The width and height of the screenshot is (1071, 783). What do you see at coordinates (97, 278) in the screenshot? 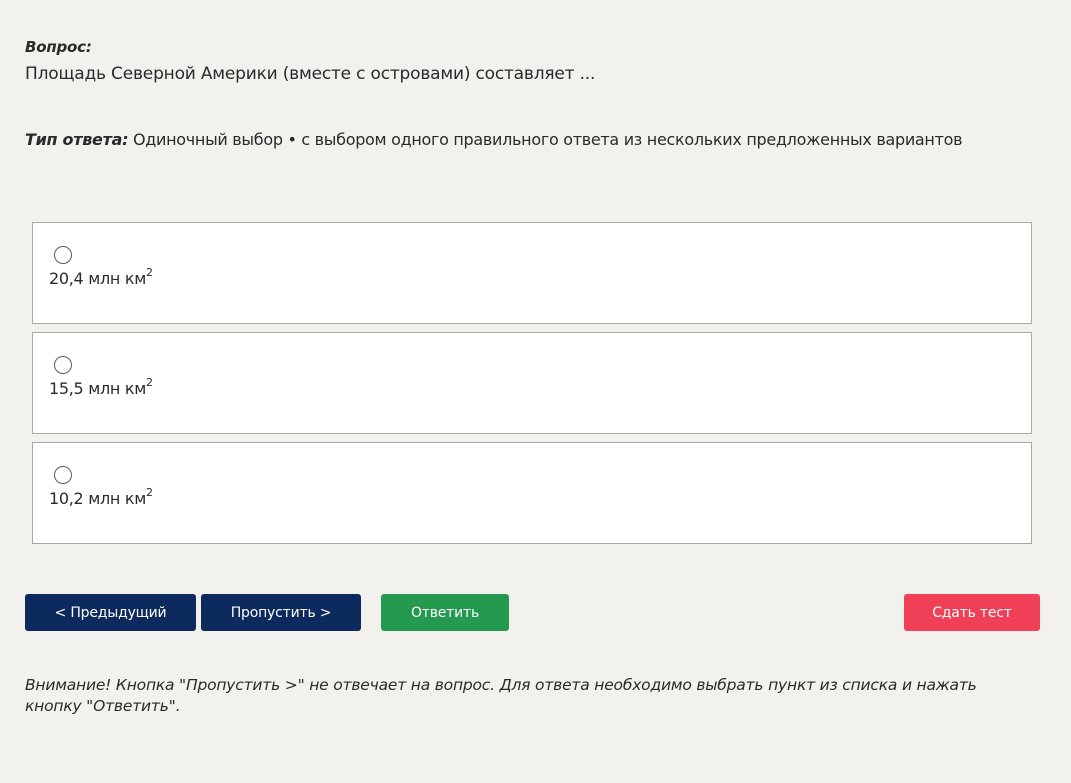
I see `option-value: 20,4 млн км` at bounding box center [97, 278].